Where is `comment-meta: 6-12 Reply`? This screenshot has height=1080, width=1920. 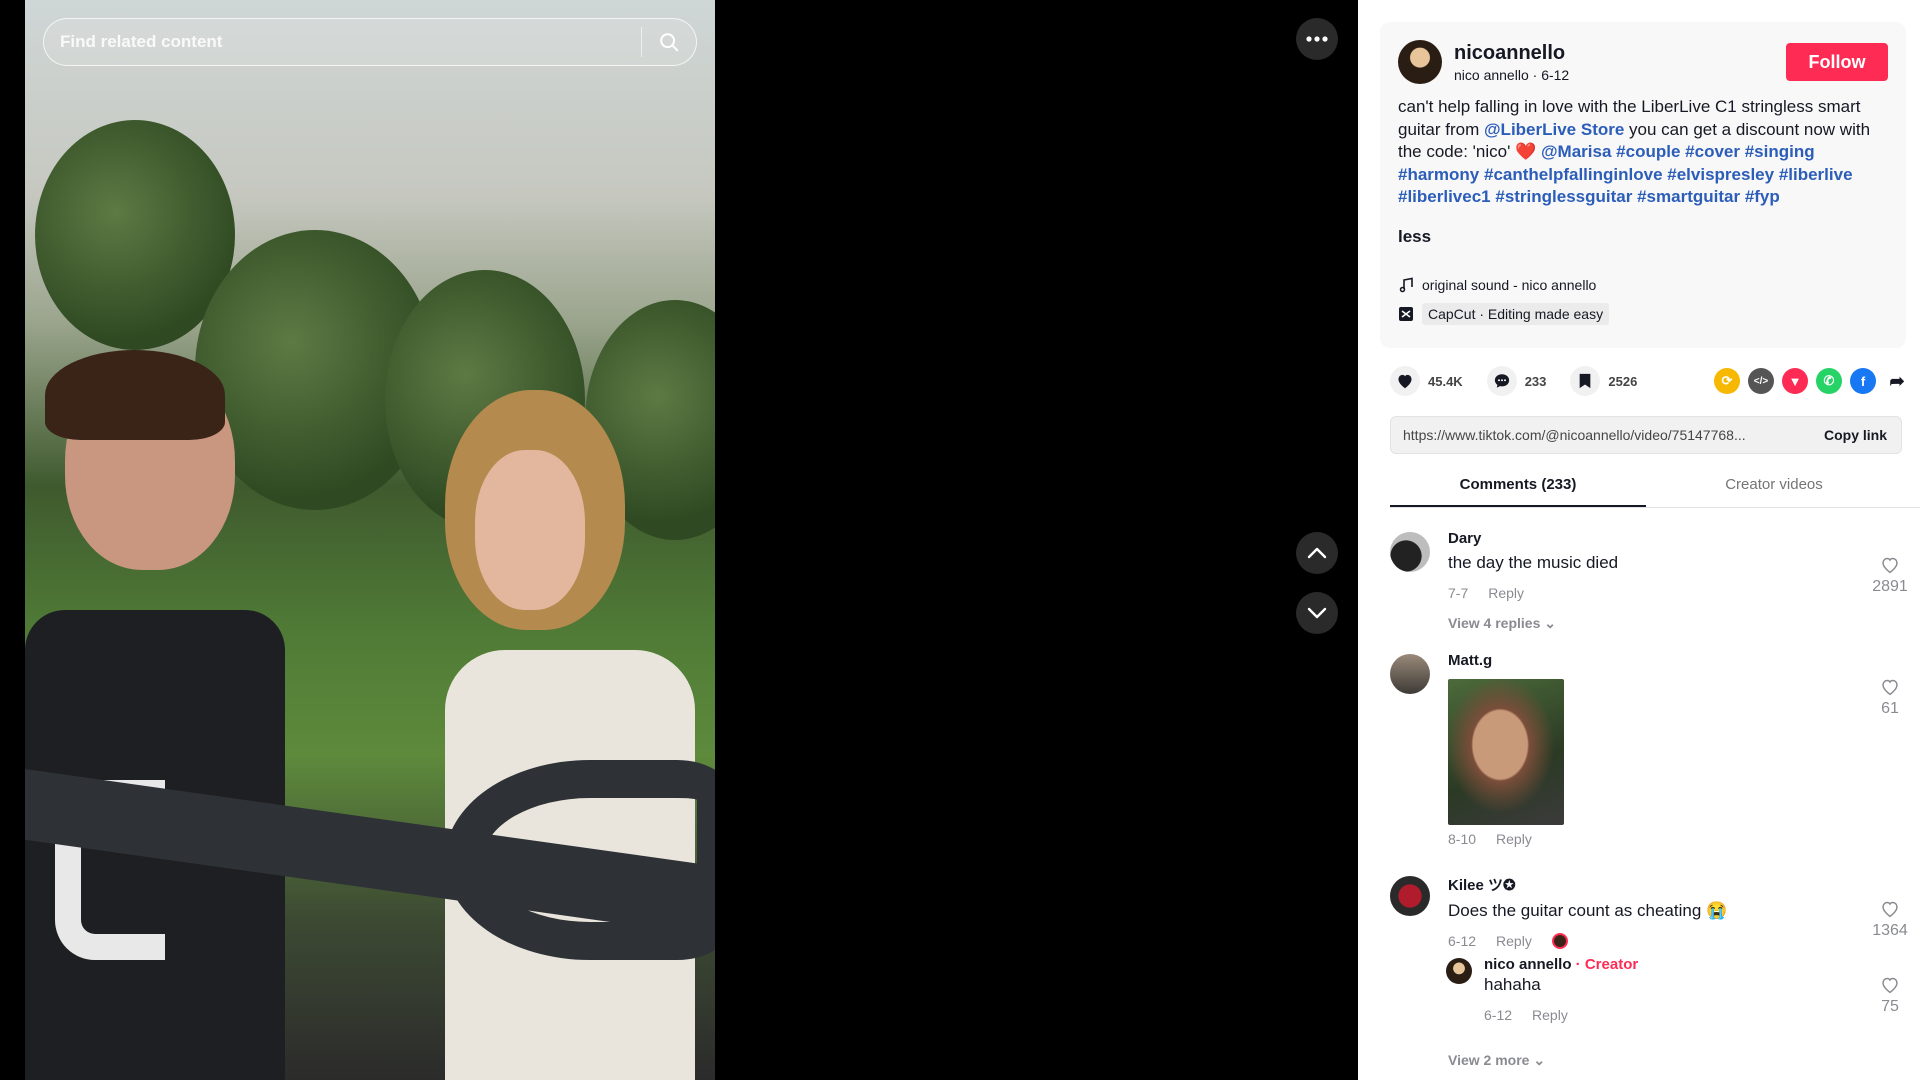
comment-meta: 6-12 Reply is located at coordinates (1638, 941).